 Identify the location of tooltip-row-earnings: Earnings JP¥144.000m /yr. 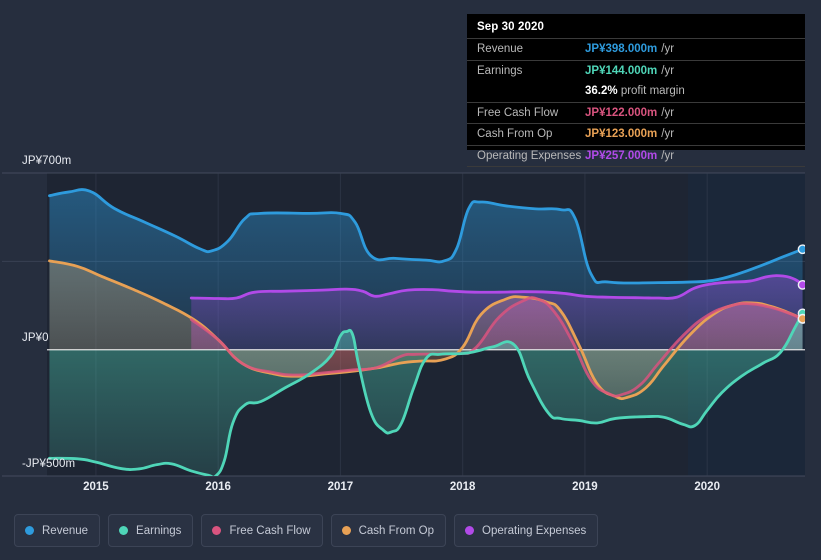
(636, 70).